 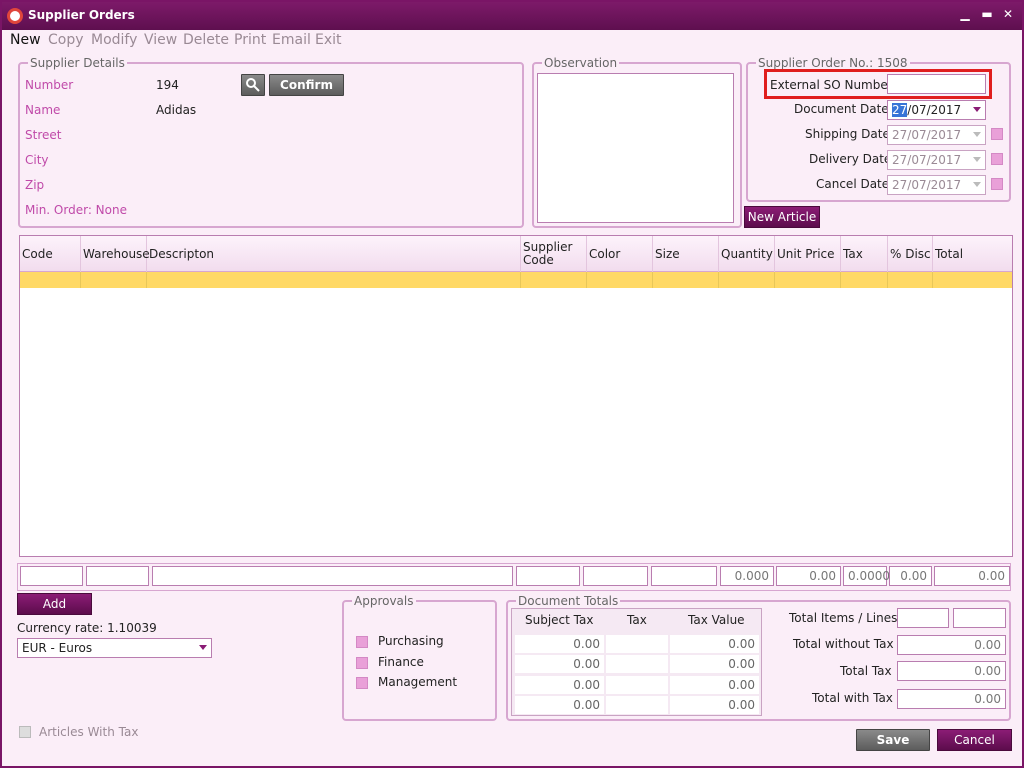 I want to click on shipping-date-checkbox, so click(x=997, y=134).